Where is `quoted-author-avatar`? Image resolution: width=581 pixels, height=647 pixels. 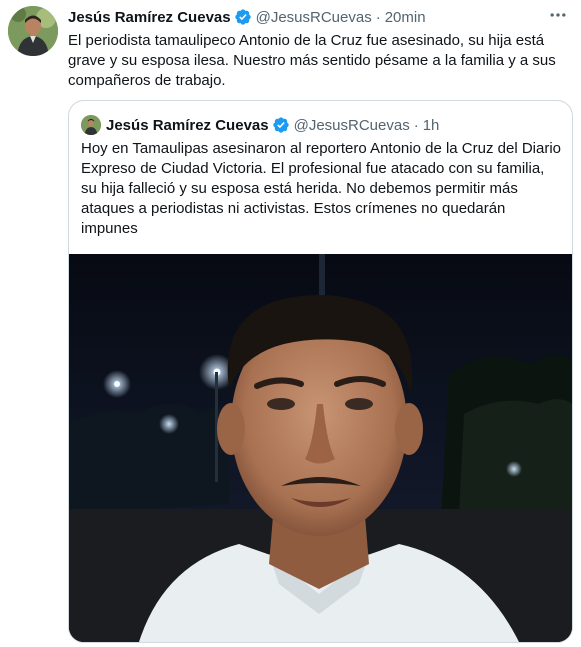
quoted-author-avatar is located at coordinates (91, 125).